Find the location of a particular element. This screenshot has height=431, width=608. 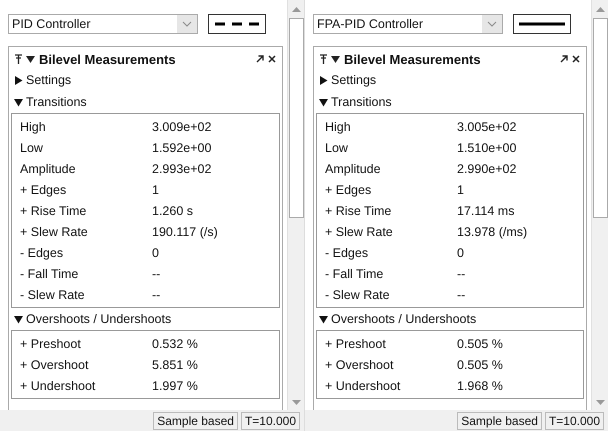

measurement-value: 190.117 (/s) is located at coordinates (185, 231).